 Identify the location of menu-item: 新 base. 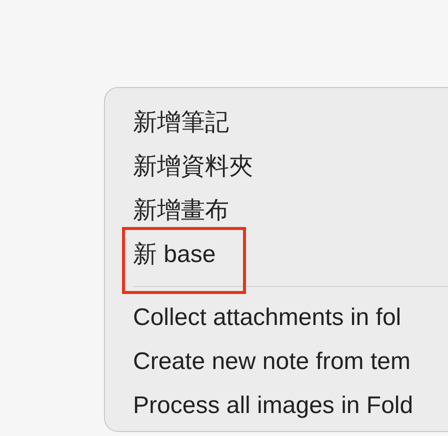
(174, 255).